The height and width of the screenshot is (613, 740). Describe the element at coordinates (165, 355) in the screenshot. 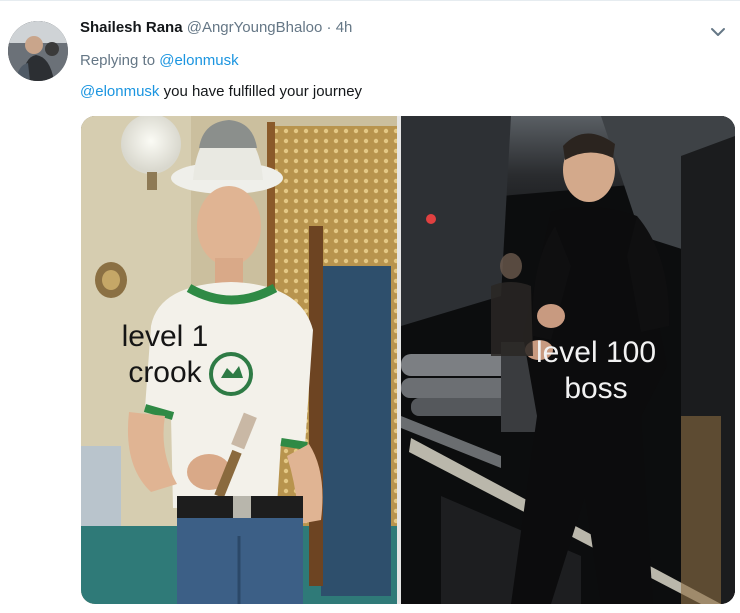

I see `left-caption: level 1 crook` at that location.